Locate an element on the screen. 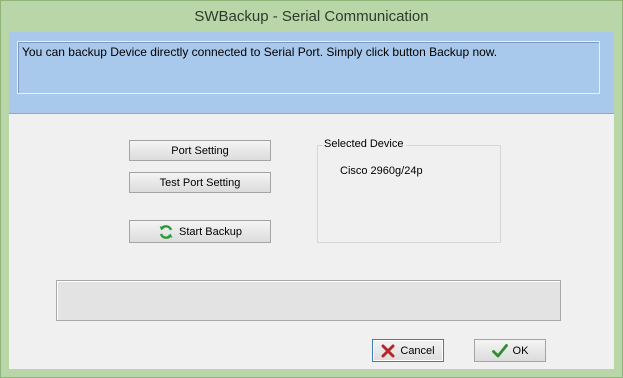  port-setting-button: Port Setting is located at coordinates (200, 150).